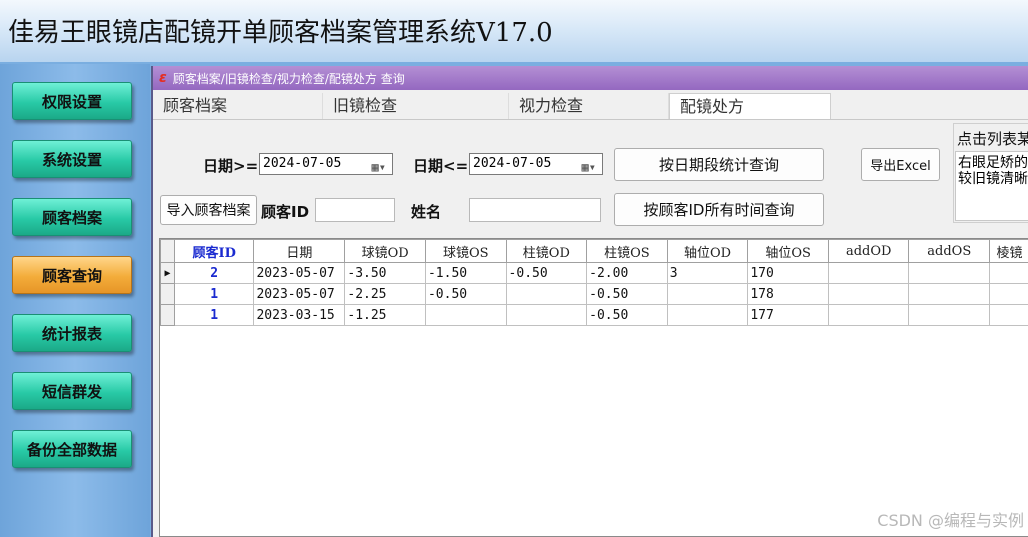 This screenshot has height=537, width=1028. Describe the element at coordinates (72, 391) in the screenshot. I see `nav-sms-broadcast-button: 短信群发` at that location.